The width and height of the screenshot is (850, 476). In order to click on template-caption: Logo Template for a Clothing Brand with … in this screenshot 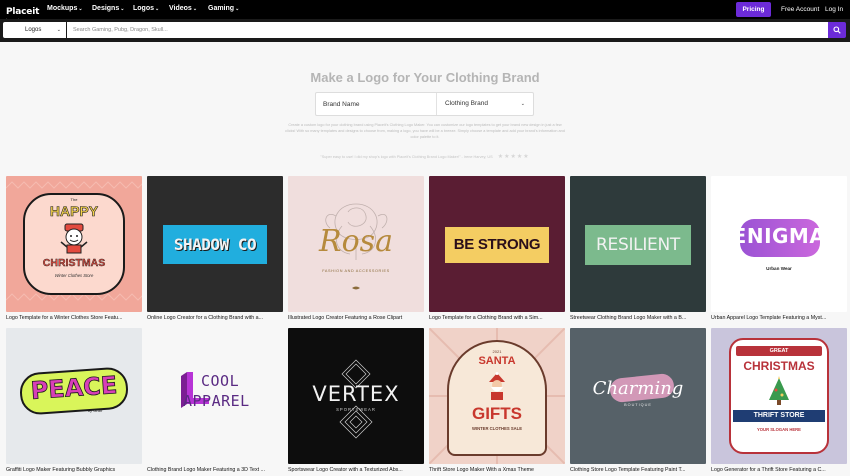, I will do `click(498, 318)`.